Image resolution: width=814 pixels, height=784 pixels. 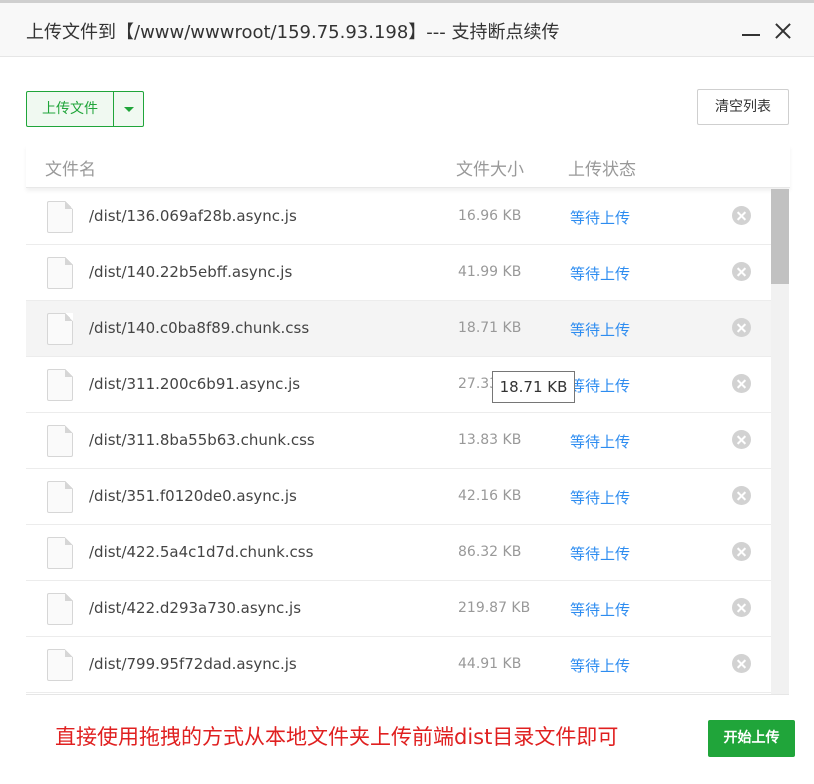 What do you see at coordinates (193, 216) in the screenshot?
I see `file-name: /dist/136.069af28b.async.js` at bounding box center [193, 216].